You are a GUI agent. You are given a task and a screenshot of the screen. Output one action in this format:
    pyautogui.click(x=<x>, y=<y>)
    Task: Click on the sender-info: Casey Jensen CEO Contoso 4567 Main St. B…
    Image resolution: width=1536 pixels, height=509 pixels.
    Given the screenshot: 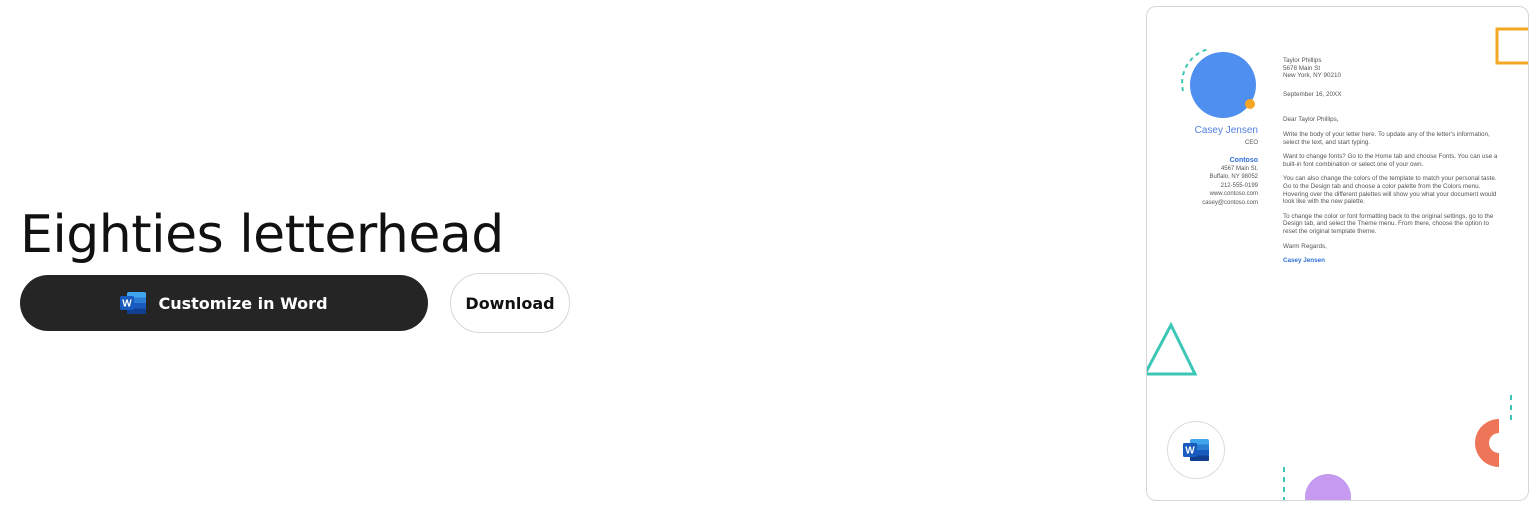 What is the action you would take?
    pyautogui.click(x=1202, y=166)
    